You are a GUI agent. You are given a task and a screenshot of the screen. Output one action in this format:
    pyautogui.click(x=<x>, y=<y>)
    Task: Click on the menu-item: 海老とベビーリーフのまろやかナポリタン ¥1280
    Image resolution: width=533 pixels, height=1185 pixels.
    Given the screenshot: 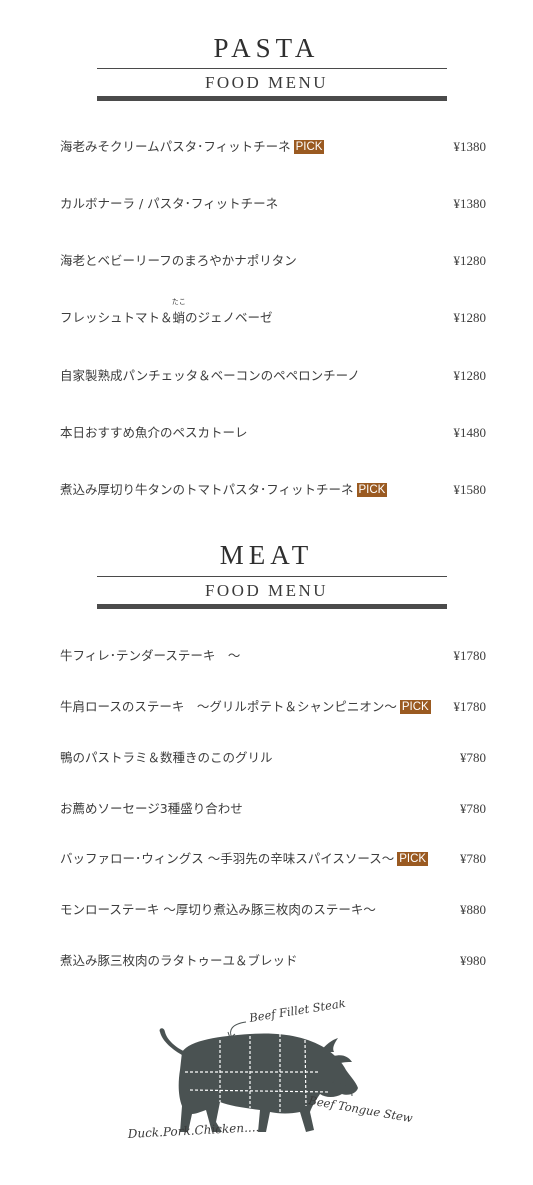 What is the action you would take?
    pyautogui.click(x=273, y=263)
    